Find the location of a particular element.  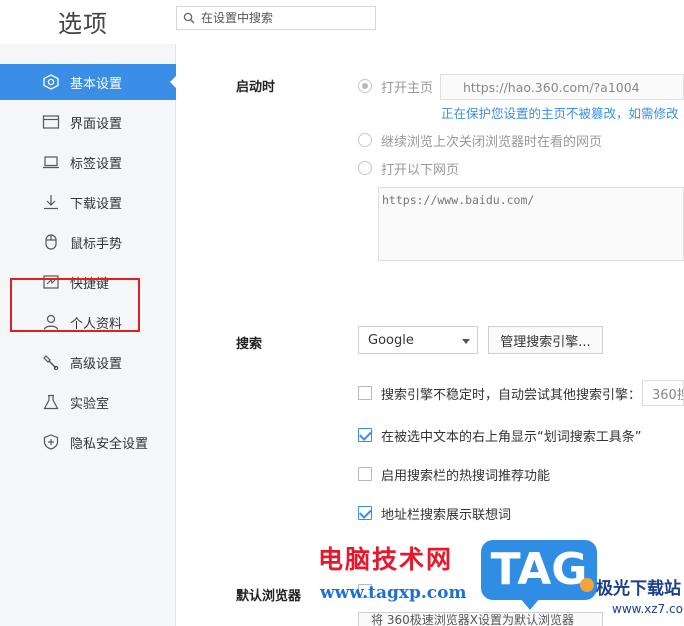

shield-icon is located at coordinates (51, 442).